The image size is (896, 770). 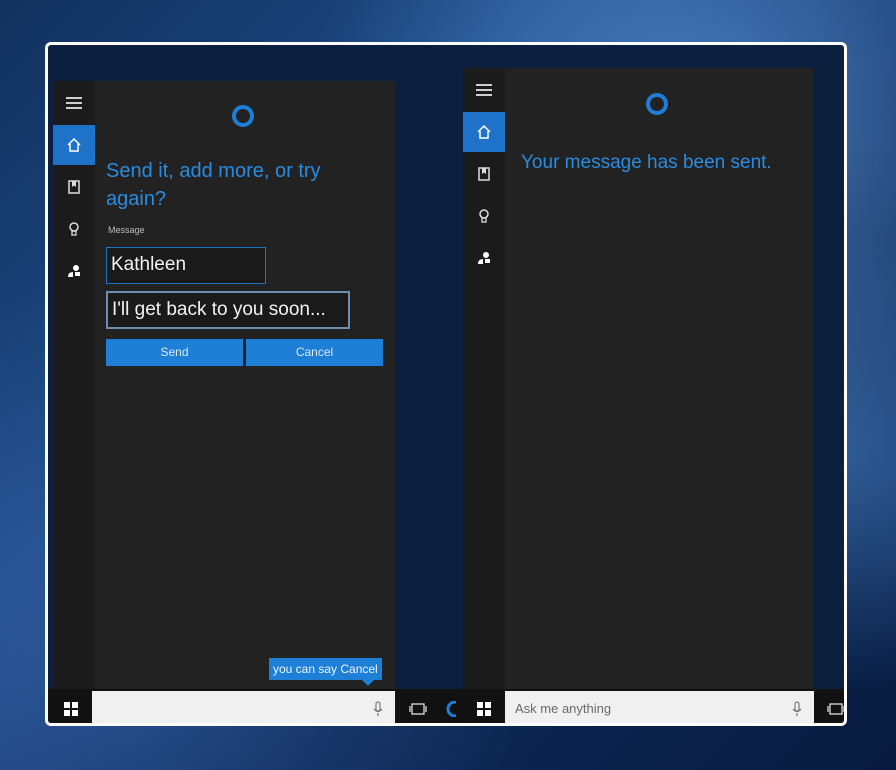 What do you see at coordinates (659, 707) in the screenshot?
I see `search-box-right: Ask me anything` at bounding box center [659, 707].